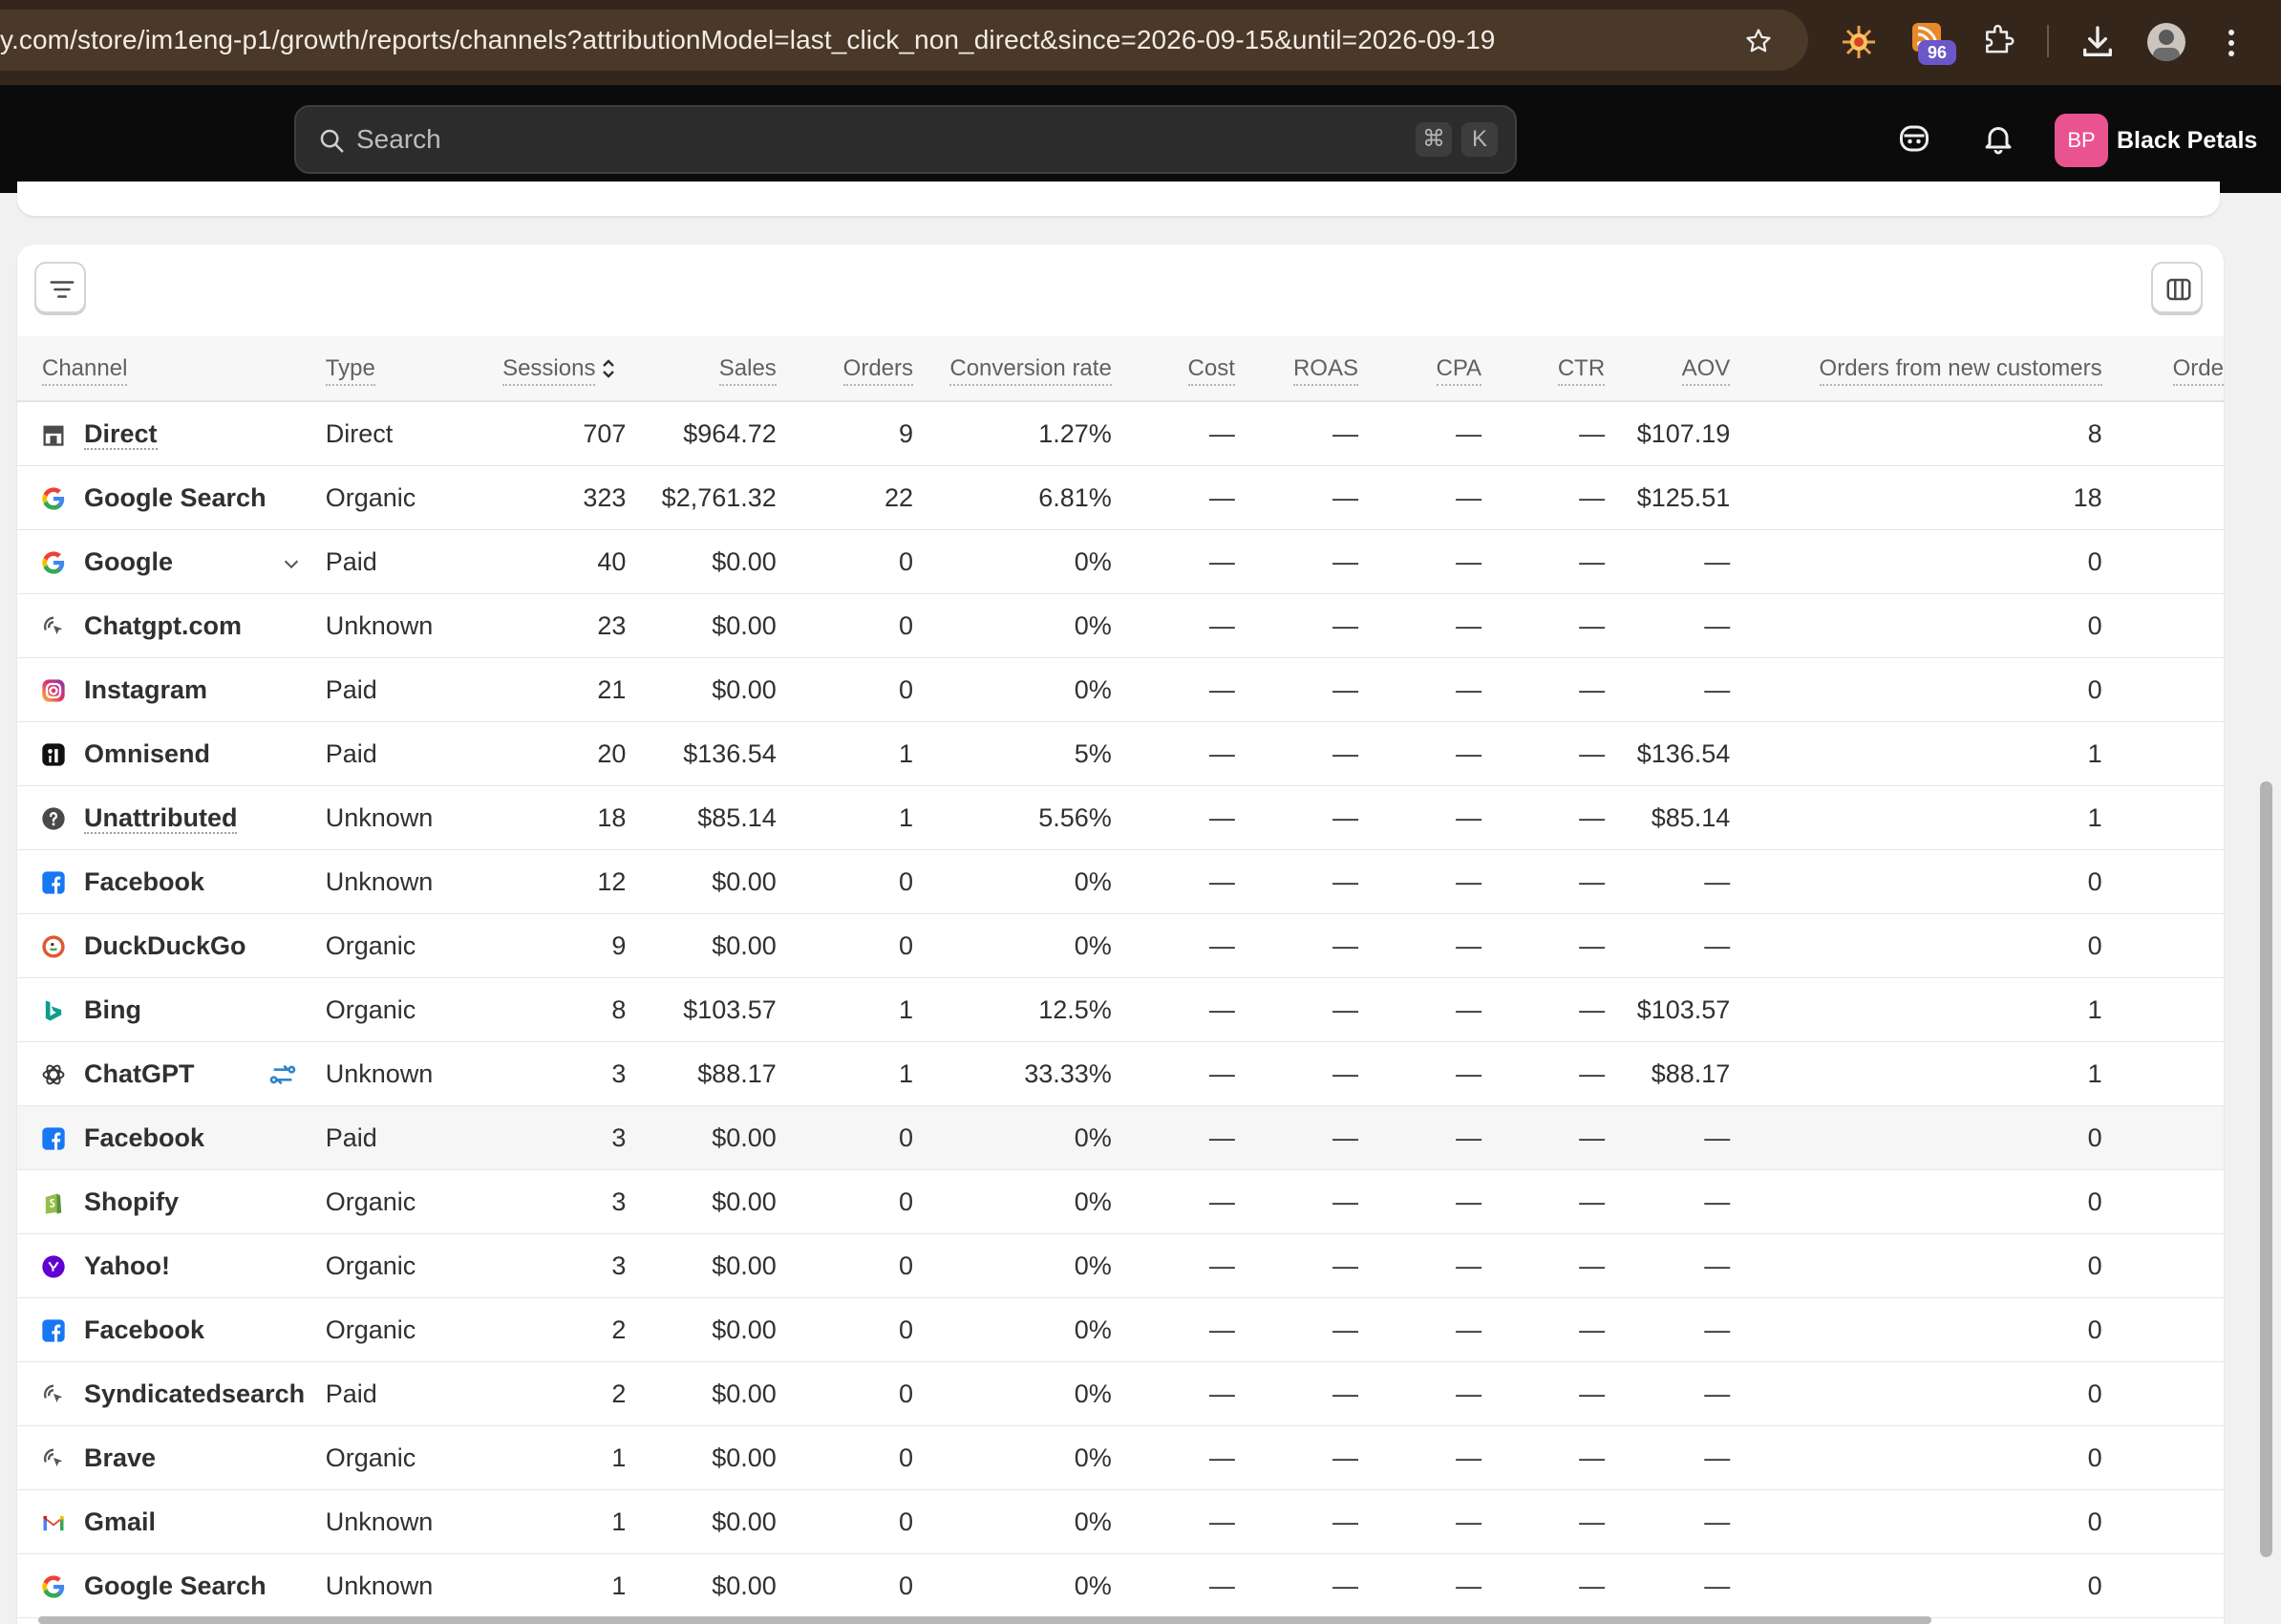 The image size is (2281, 1624). I want to click on table-row: Google Paid 40 $0.00 0 0% — — — — —0, so click(1120, 562).